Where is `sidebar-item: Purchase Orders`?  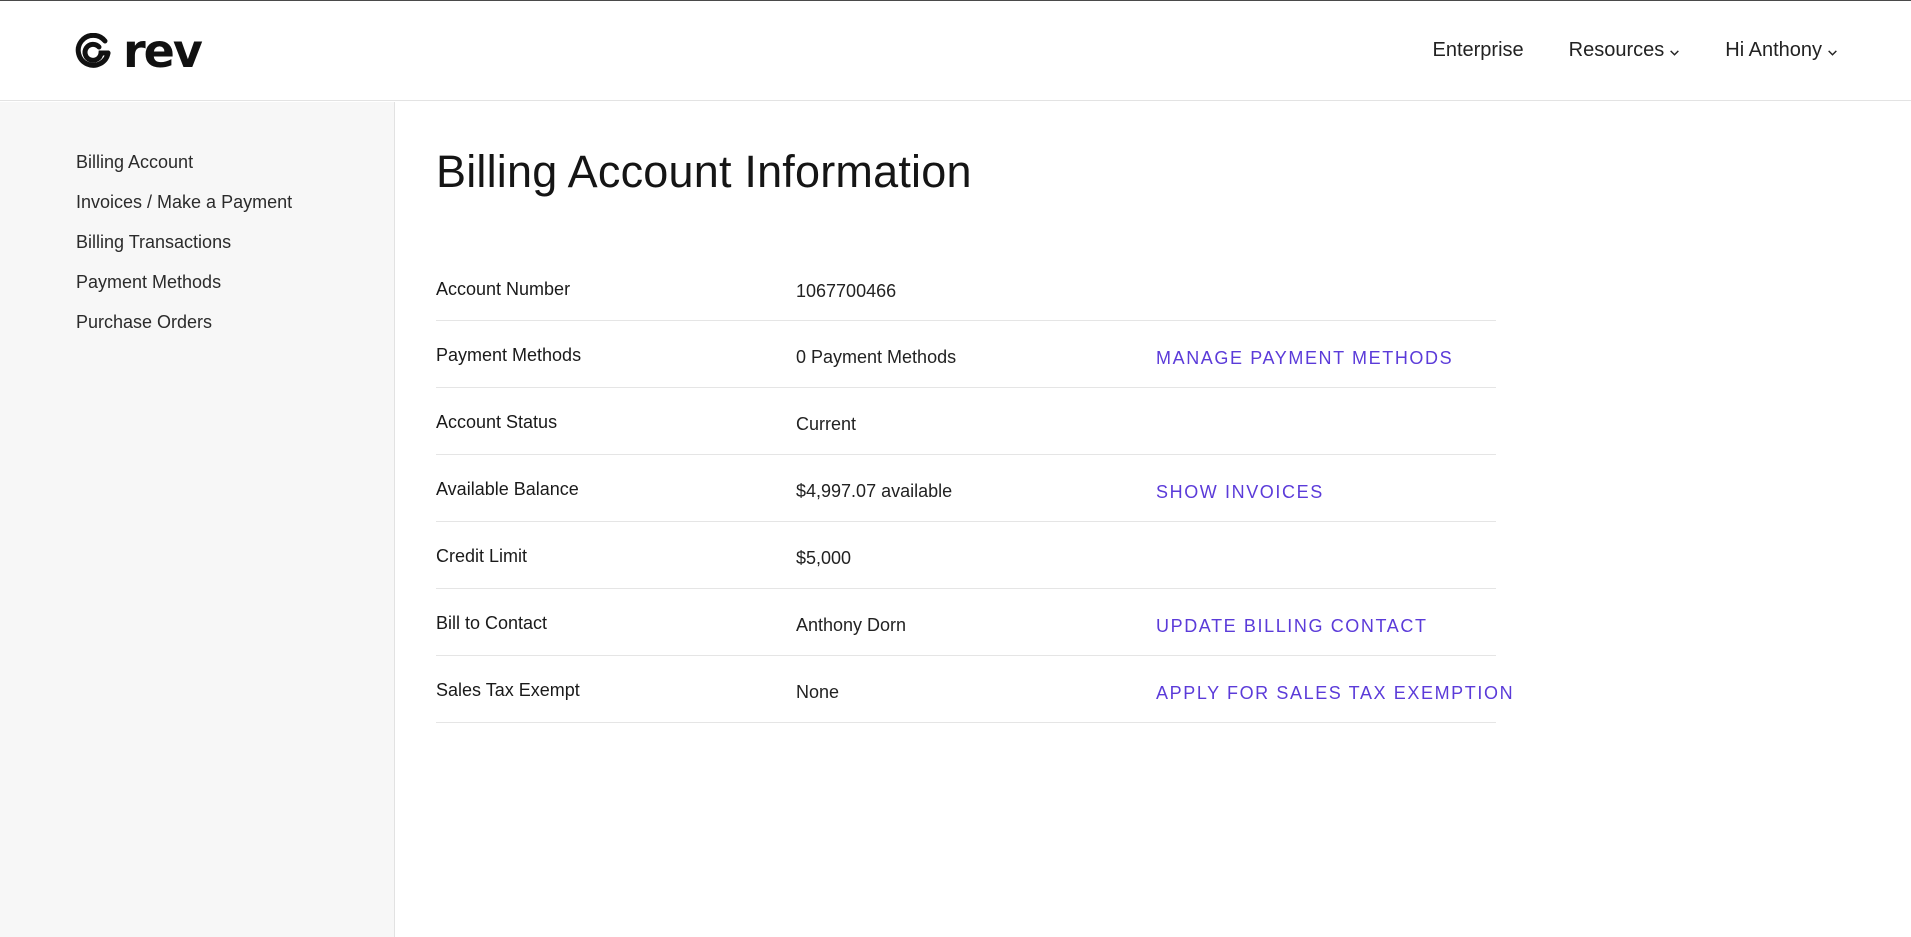 sidebar-item: Purchase Orders is located at coordinates (184, 330).